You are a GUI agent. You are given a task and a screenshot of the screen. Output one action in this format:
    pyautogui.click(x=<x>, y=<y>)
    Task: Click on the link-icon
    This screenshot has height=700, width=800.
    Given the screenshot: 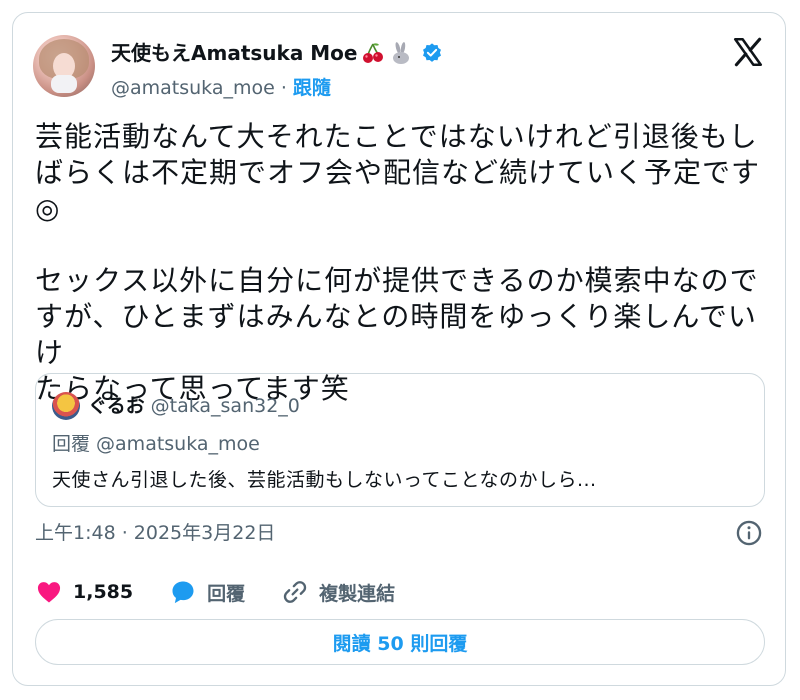 What is the action you would take?
    pyautogui.click(x=295, y=592)
    